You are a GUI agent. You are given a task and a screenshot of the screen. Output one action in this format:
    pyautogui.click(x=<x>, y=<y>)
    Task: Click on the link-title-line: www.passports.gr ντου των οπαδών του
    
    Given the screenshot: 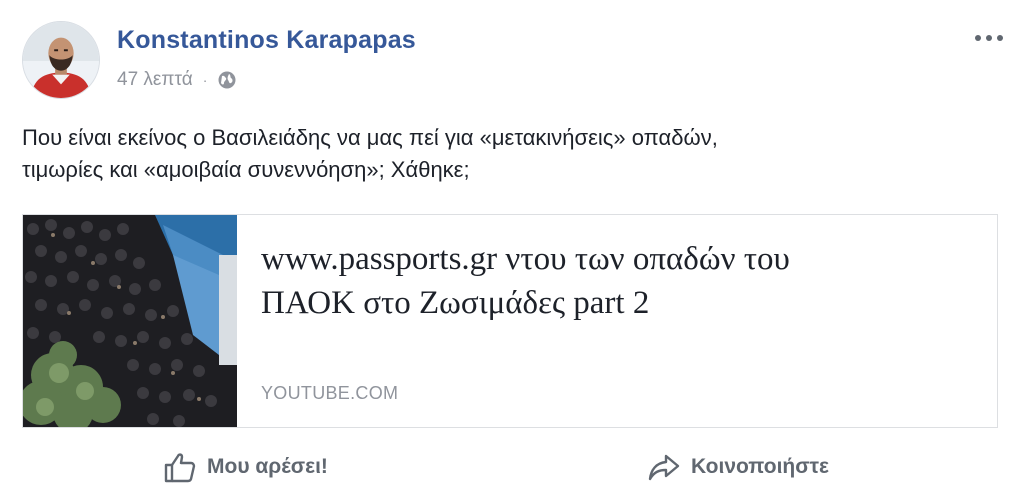 What is the action you would take?
    pyautogui.click(x=525, y=259)
    